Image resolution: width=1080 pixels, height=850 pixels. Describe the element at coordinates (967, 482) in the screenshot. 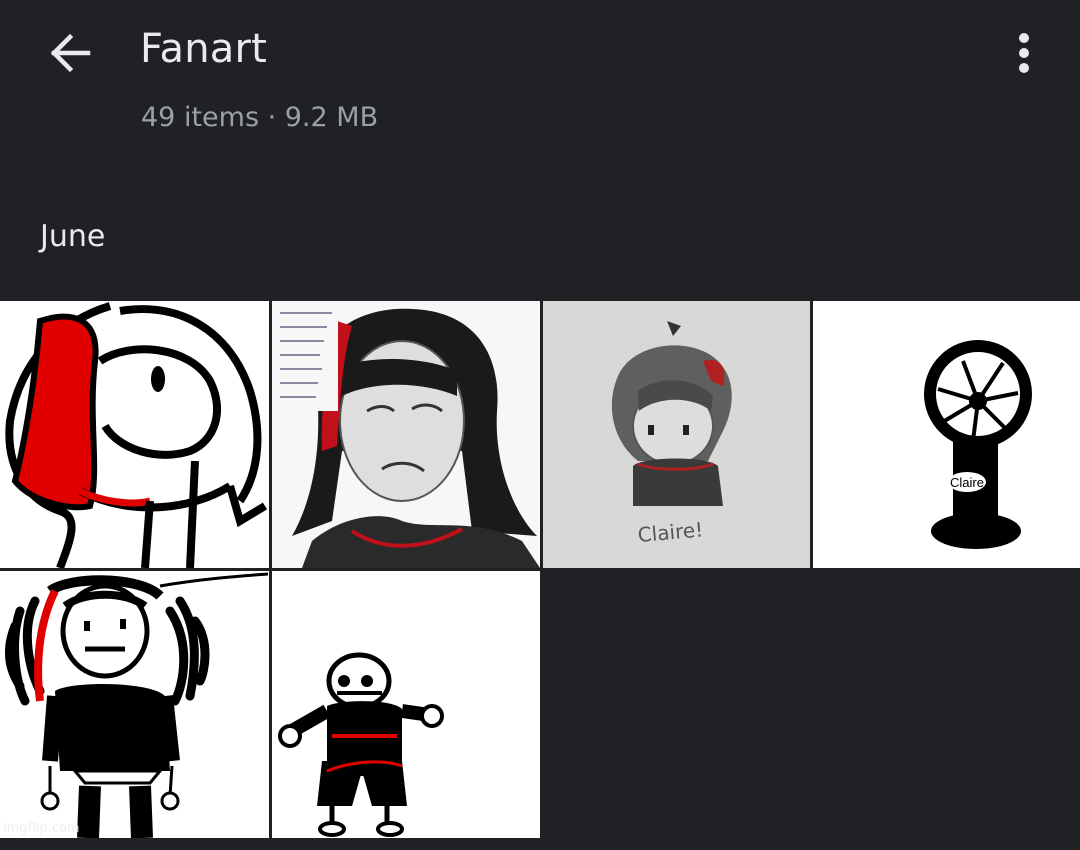

I see `fan-label: Claire` at that location.